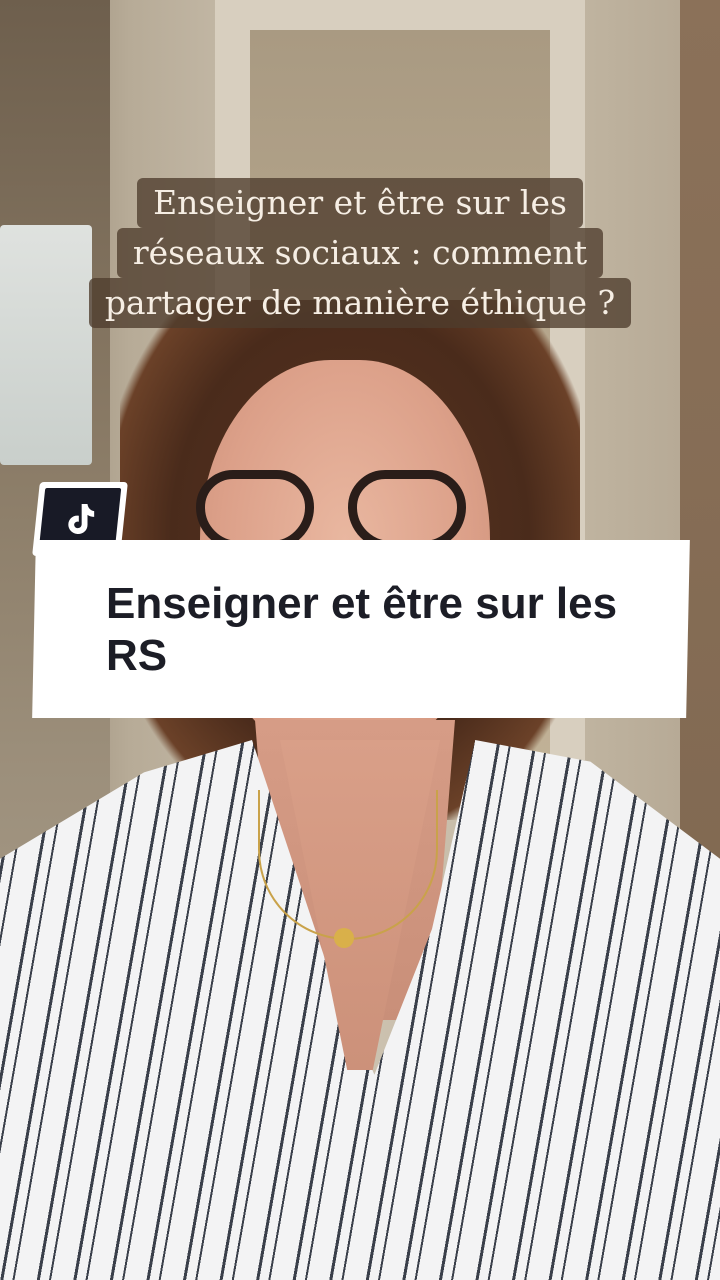 Image resolution: width=720 pixels, height=1280 pixels. Describe the element at coordinates (331, 510) in the screenshot. I see `person-glasses` at that location.